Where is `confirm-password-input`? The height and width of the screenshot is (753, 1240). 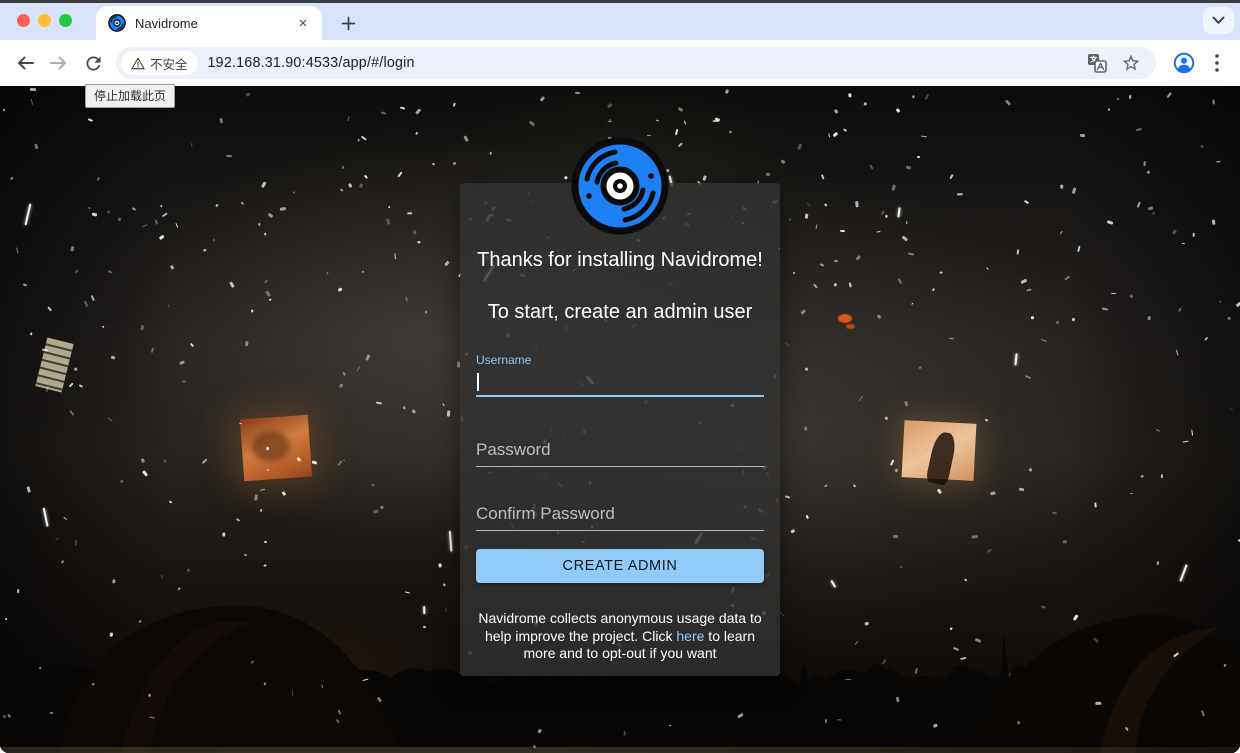 confirm-password-input is located at coordinates (620, 514).